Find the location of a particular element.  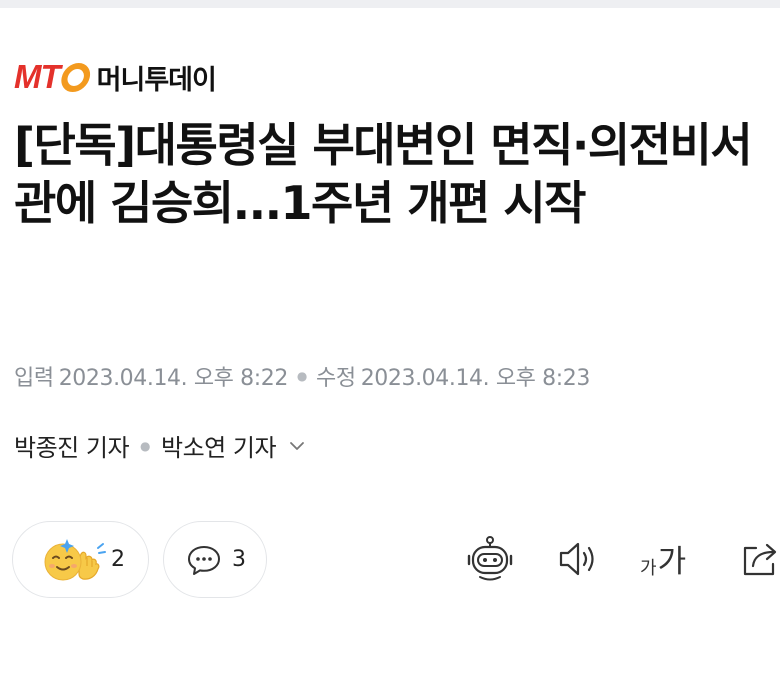

reaction-button: 2 is located at coordinates (80, 559).